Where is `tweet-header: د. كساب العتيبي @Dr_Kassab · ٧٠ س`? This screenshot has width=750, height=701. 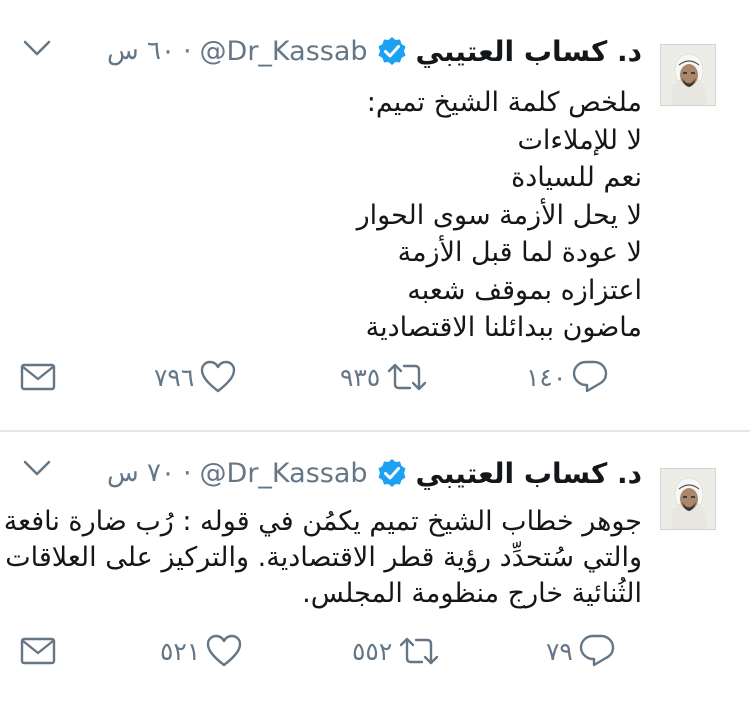 tweet-header: د. كساب العتيبي @Dr_Kassab · ٧٠ س is located at coordinates (374, 473).